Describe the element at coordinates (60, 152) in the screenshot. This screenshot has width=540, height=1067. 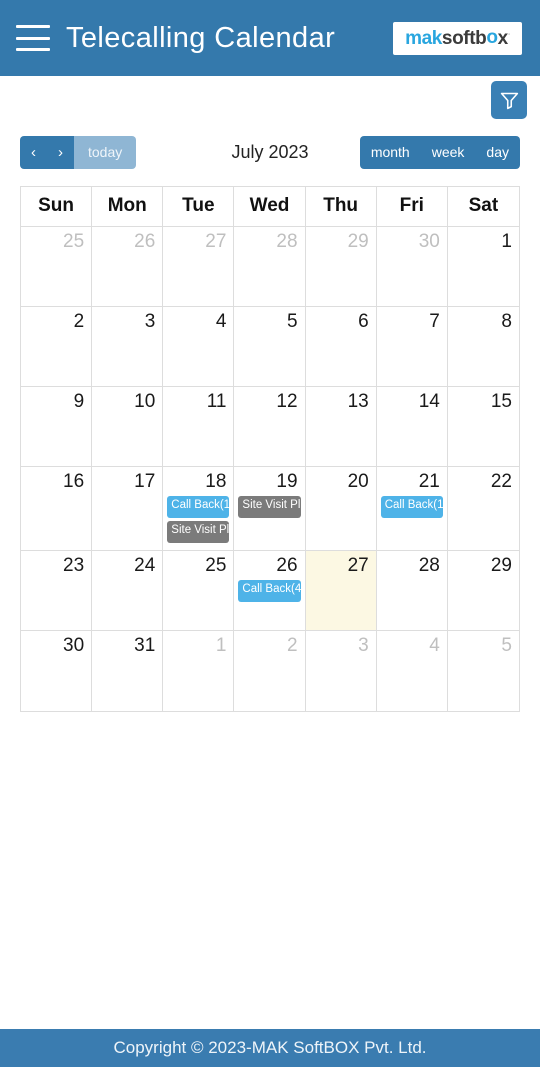
I see `next-month-button: ›` at that location.